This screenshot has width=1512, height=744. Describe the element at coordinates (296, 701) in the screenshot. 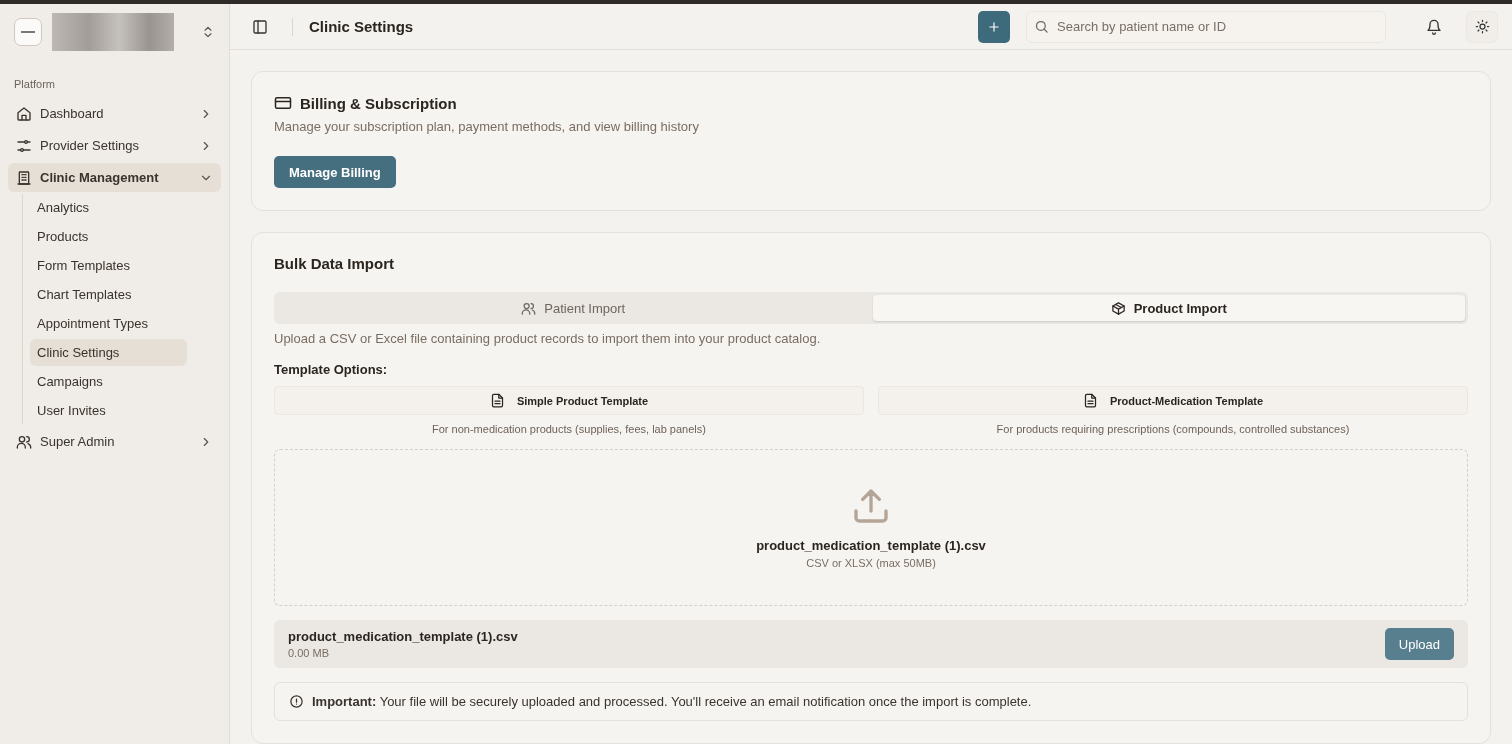

I see `info-icon` at that location.